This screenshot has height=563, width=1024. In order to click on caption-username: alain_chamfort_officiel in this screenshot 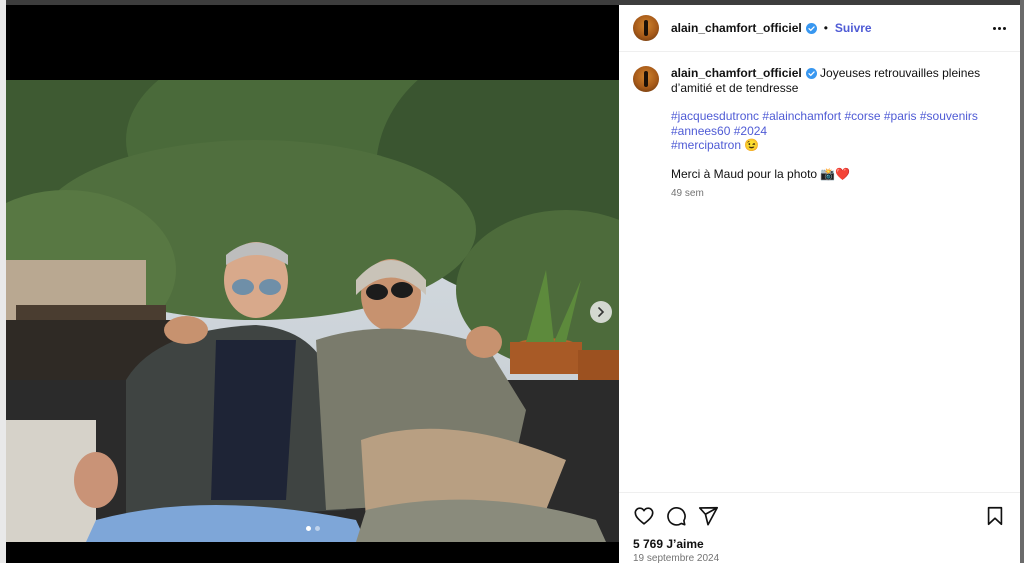, I will do `click(736, 73)`.